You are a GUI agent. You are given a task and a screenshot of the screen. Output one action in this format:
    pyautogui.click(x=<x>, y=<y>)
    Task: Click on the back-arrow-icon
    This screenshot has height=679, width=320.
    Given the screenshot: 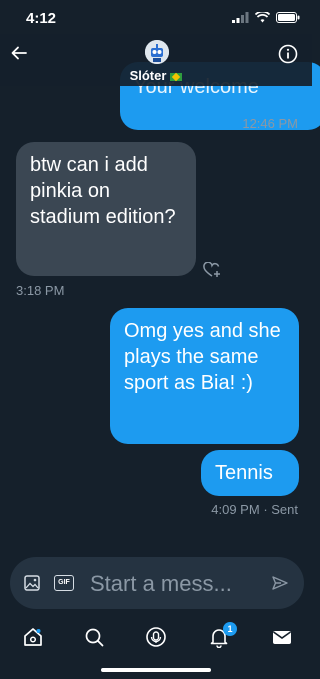 What is the action you would take?
    pyautogui.click(x=19, y=53)
    